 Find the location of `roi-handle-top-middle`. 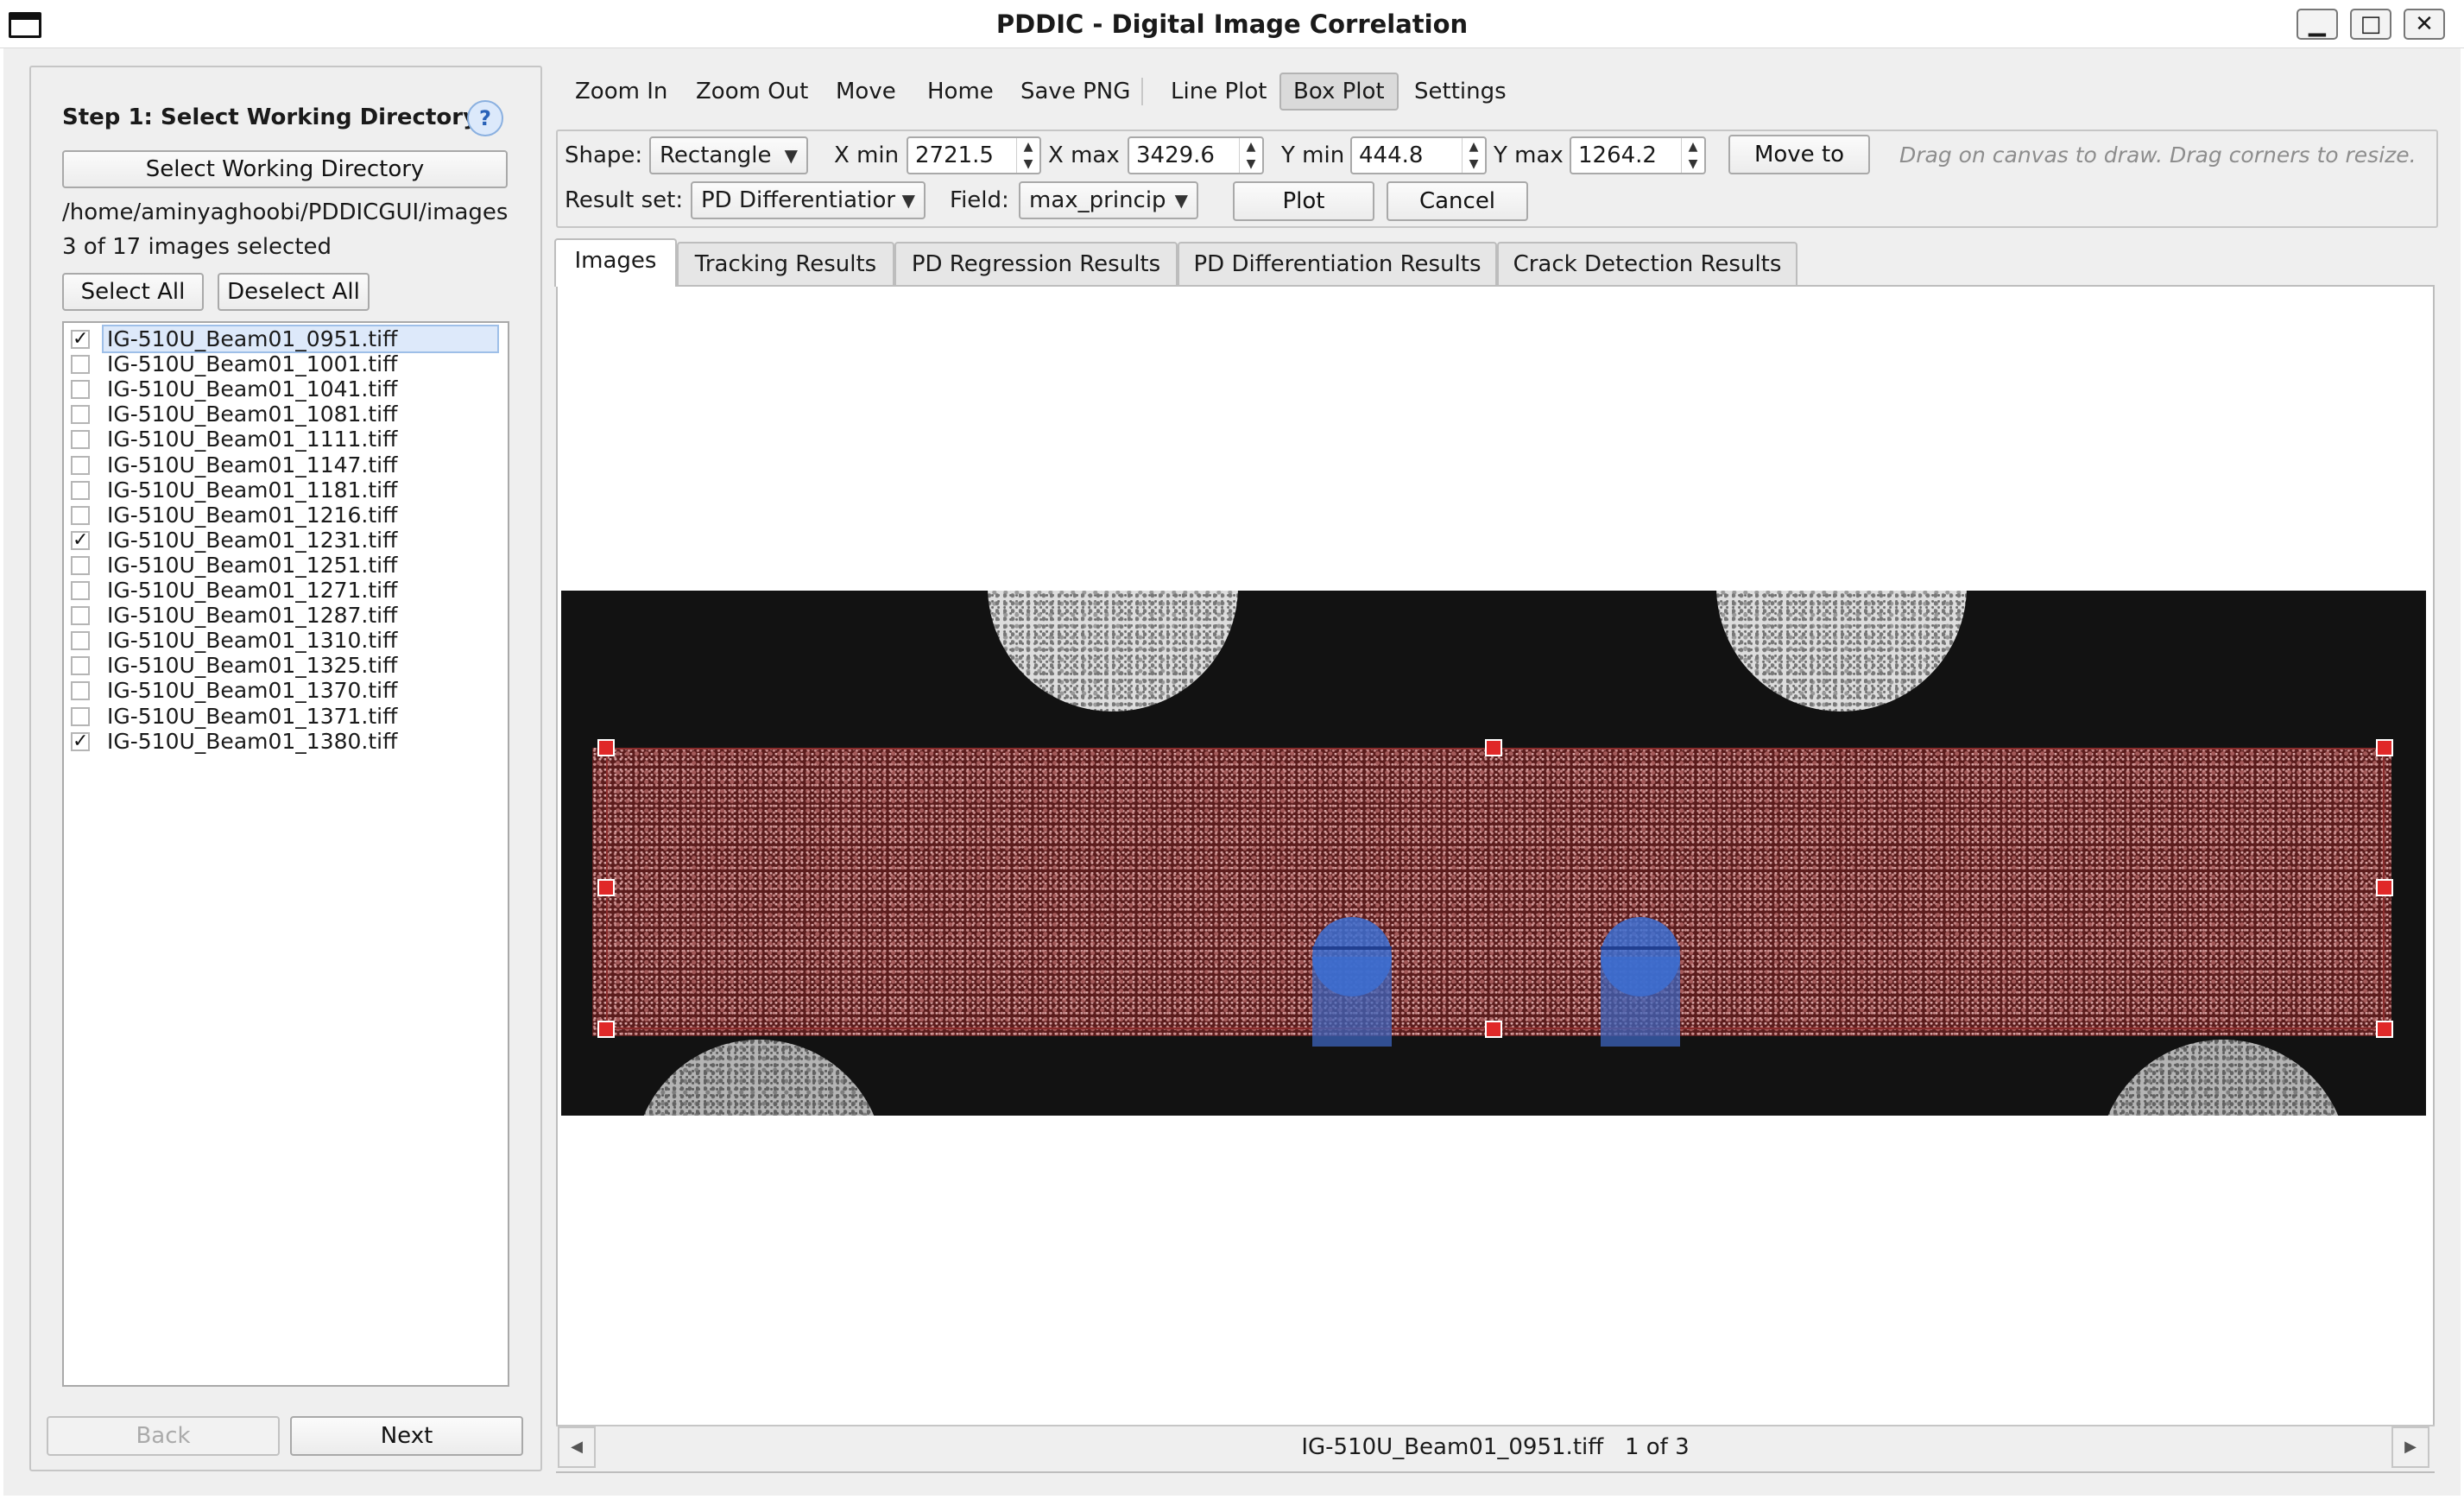

roi-handle-top-middle is located at coordinates (1493, 747).